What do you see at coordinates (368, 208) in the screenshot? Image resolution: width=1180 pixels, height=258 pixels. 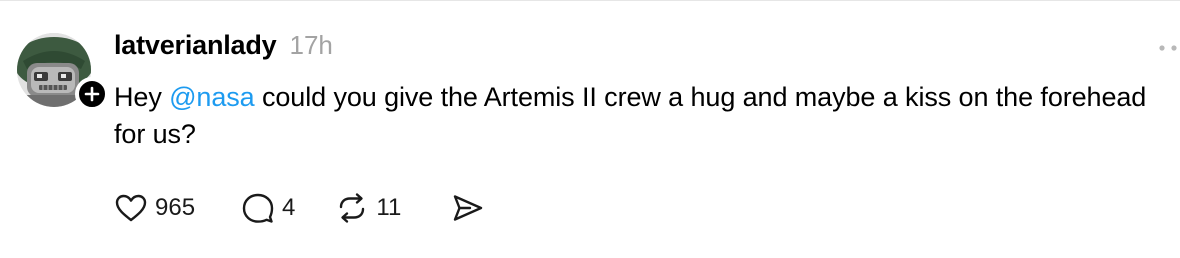 I see `repost-button: 11` at bounding box center [368, 208].